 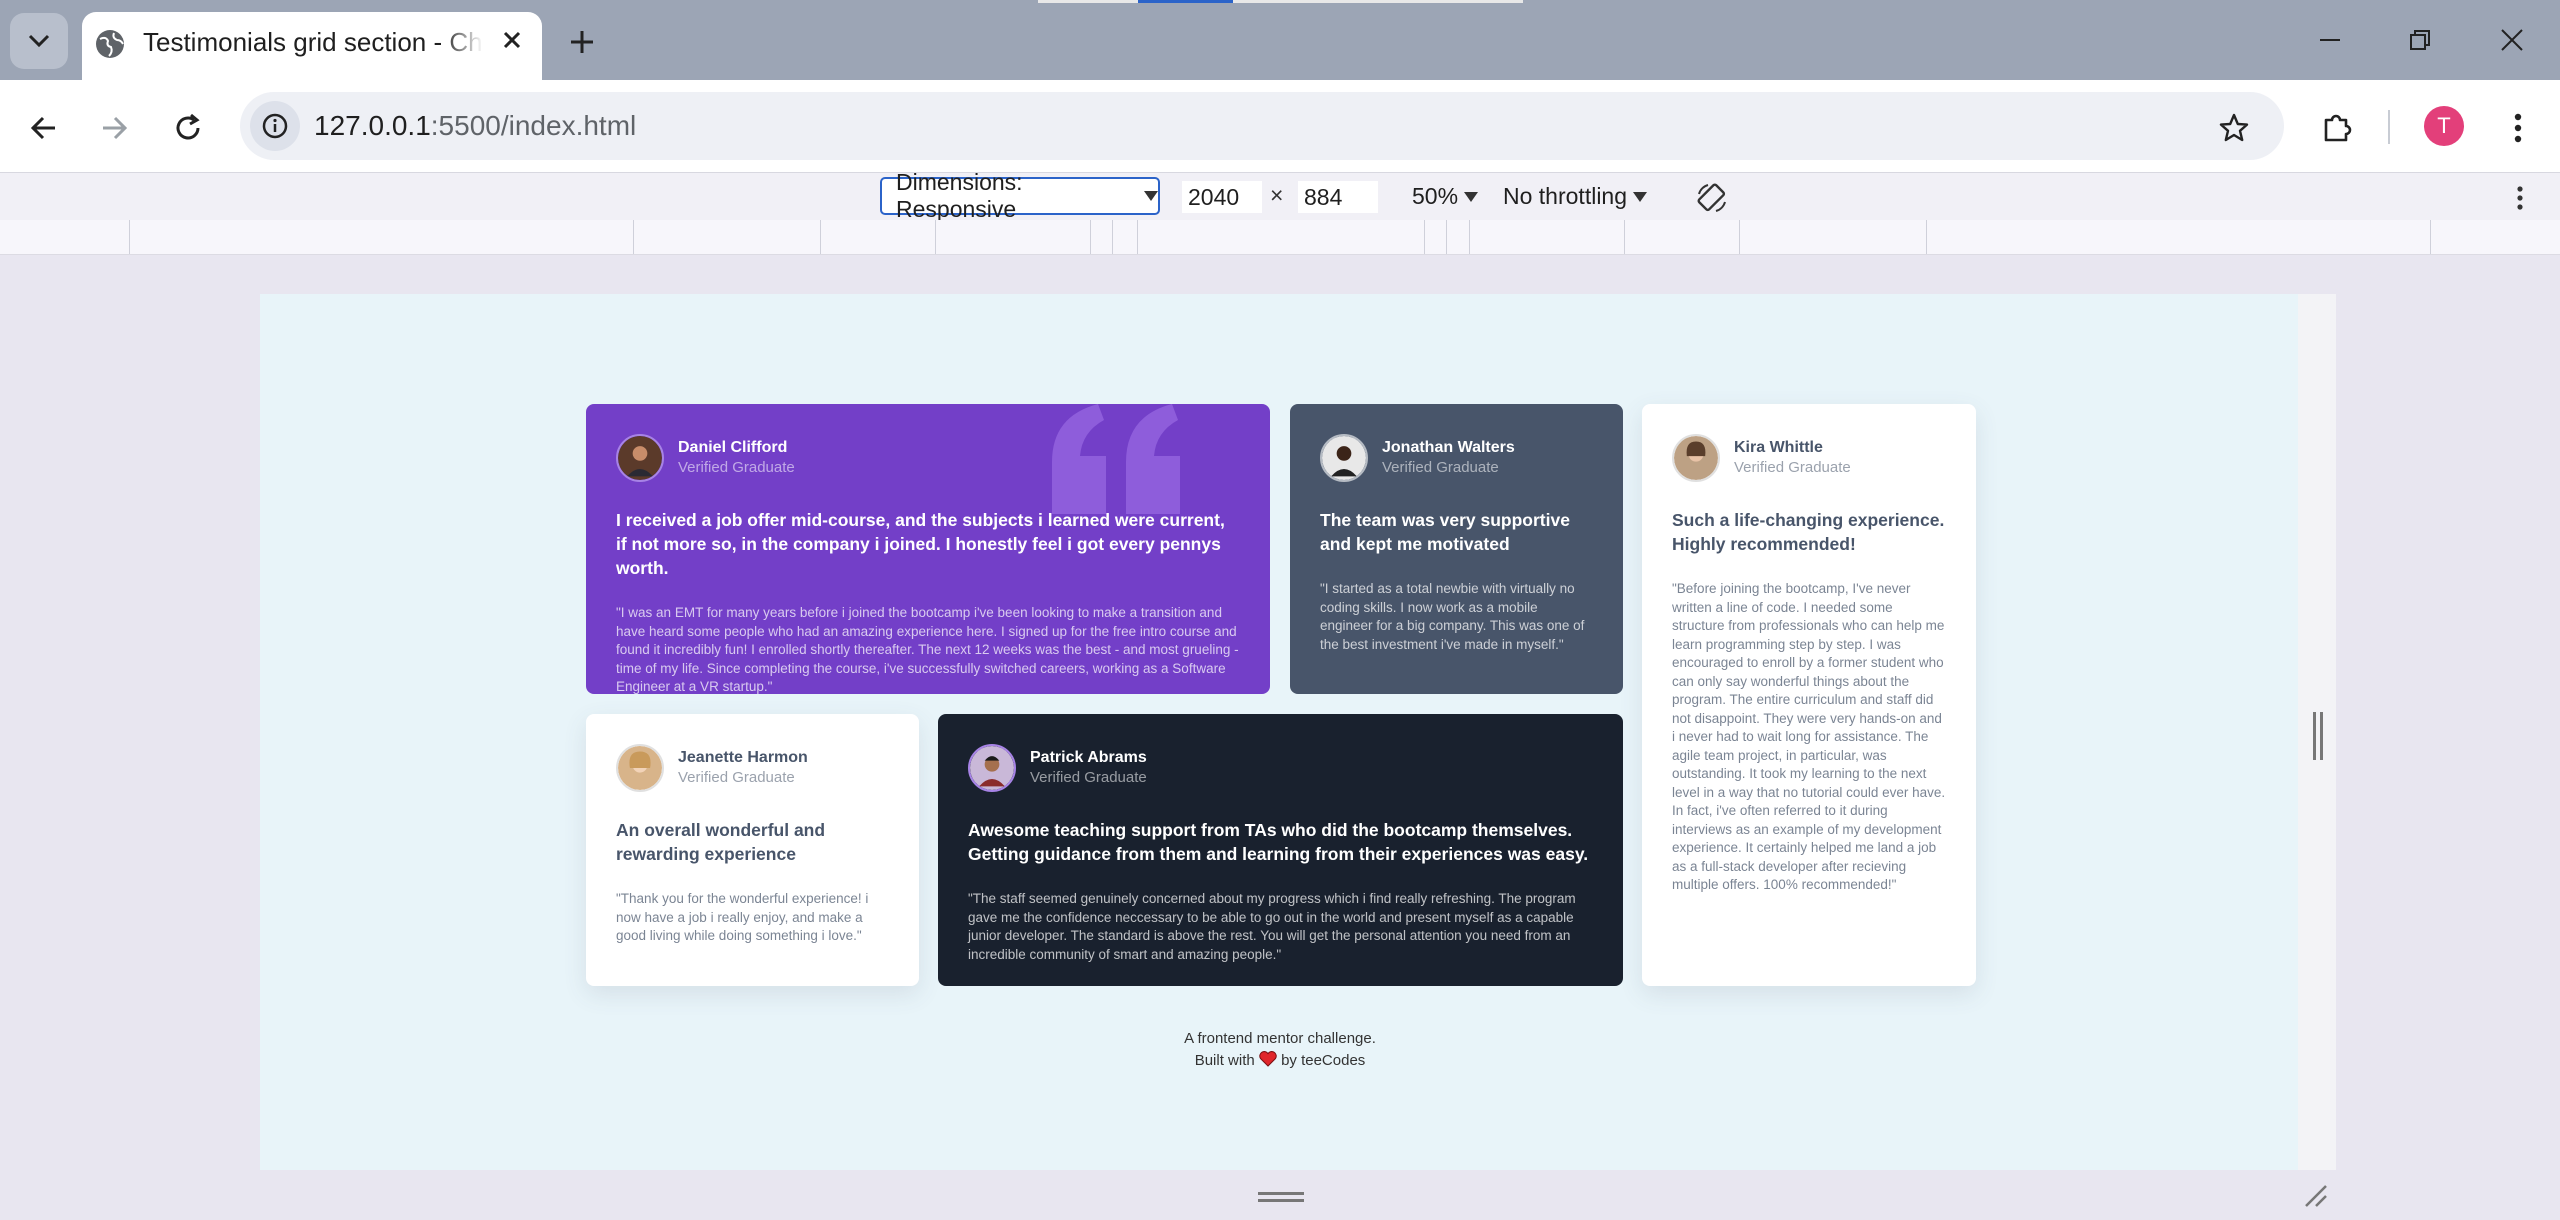 What do you see at coordinates (1565, 196) in the screenshot?
I see `throttling-value: No throttling` at bounding box center [1565, 196].